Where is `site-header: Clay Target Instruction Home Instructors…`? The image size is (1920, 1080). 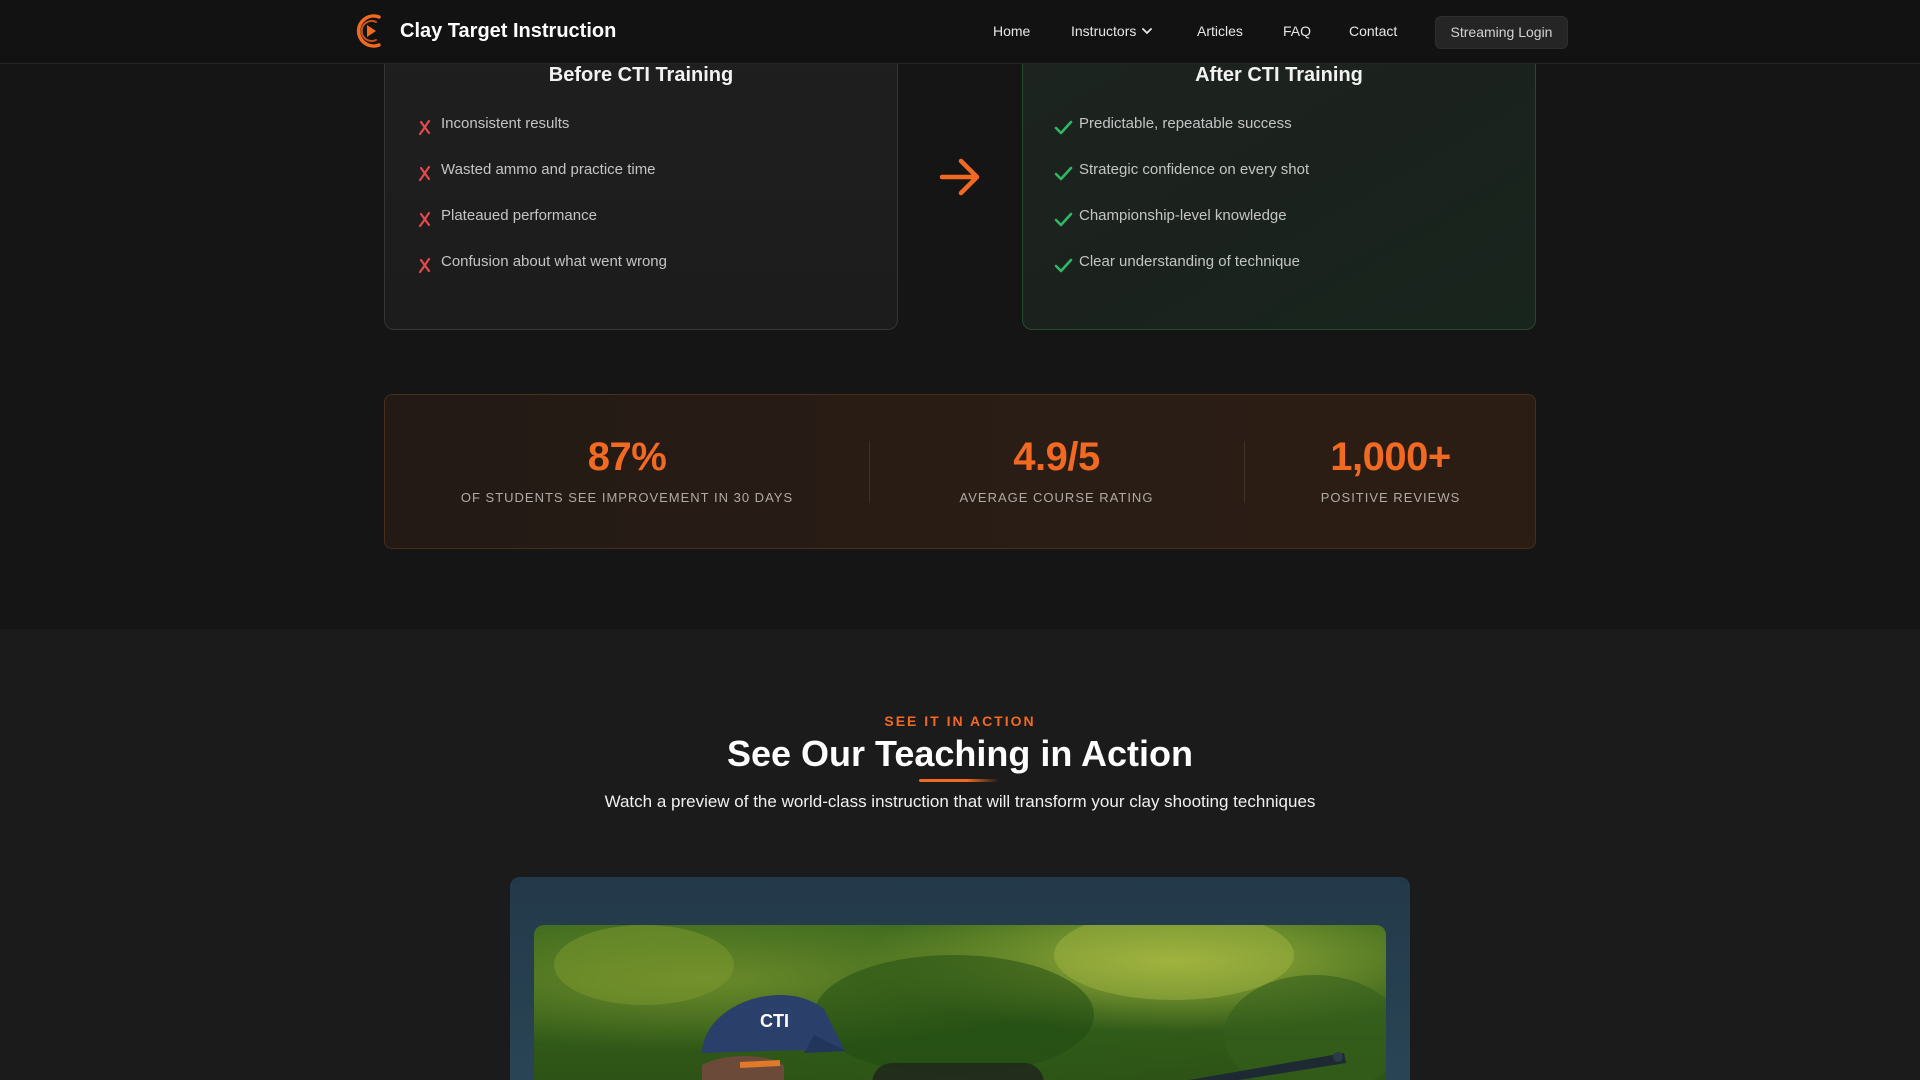
site-header: Clay Target Instruction Home Instructors… is located at coordinates (960, 32).